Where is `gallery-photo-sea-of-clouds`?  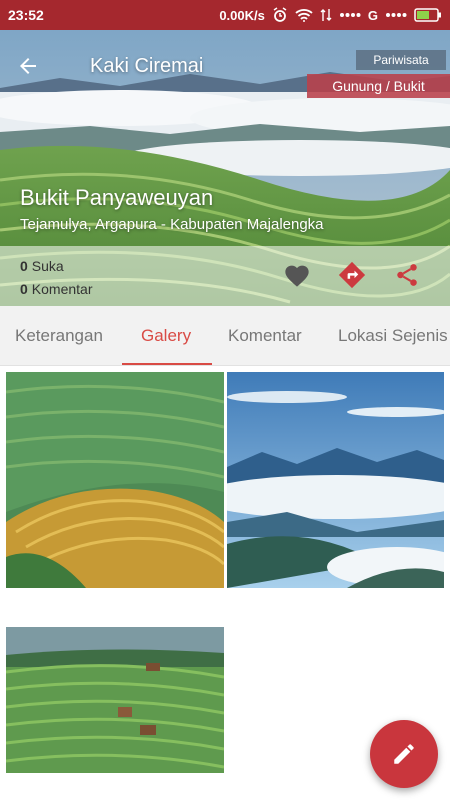
gallery-photo-sea-of-clouds is located at coordinates (335, 480).